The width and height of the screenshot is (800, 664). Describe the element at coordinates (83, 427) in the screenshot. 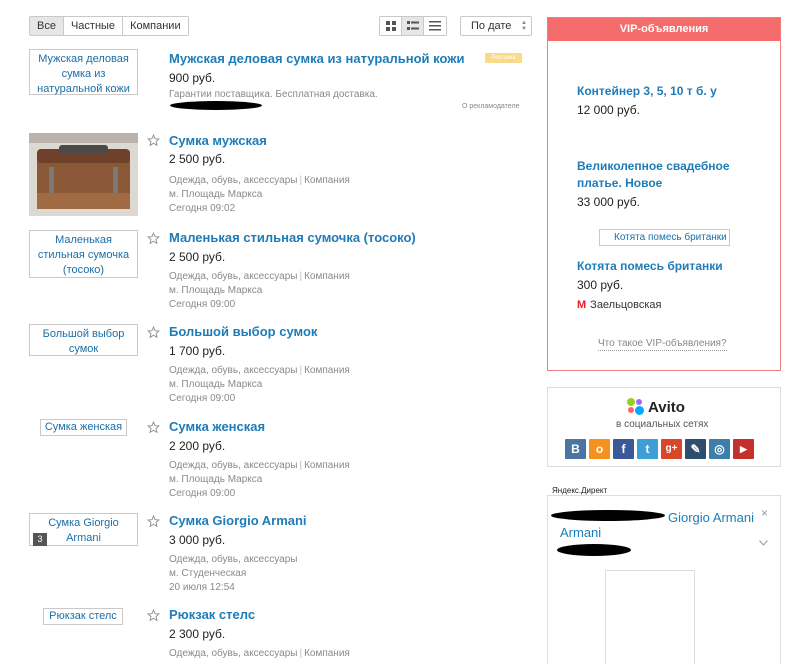

I see `listing-image: Сумка женская` at that location.